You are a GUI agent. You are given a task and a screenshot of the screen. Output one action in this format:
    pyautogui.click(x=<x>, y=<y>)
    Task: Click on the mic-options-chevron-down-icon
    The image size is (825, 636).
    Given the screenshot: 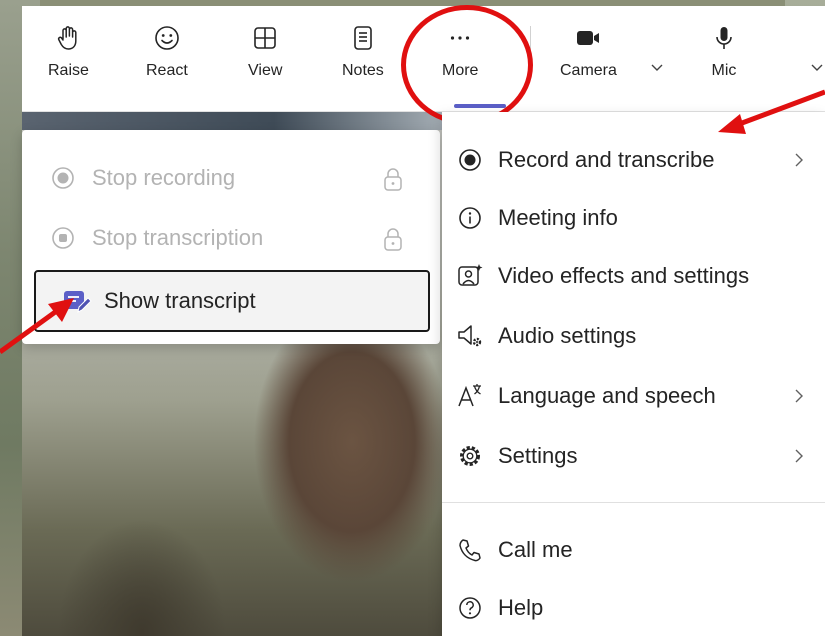 What is the action you would take?
    pyautogui.click(x=817, y=67)
    